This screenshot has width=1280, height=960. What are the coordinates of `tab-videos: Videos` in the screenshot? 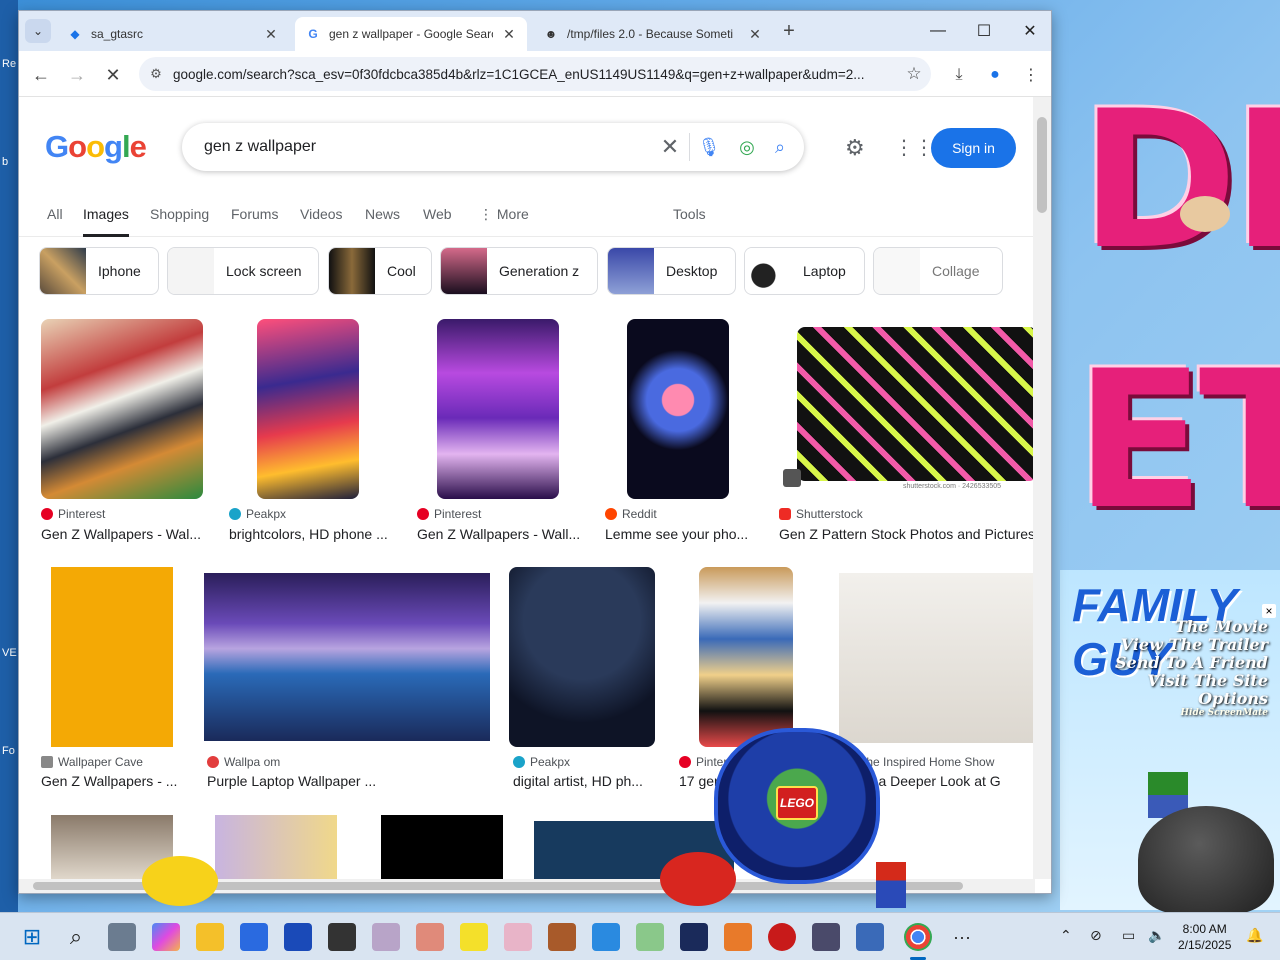 It's located at (321, 219).